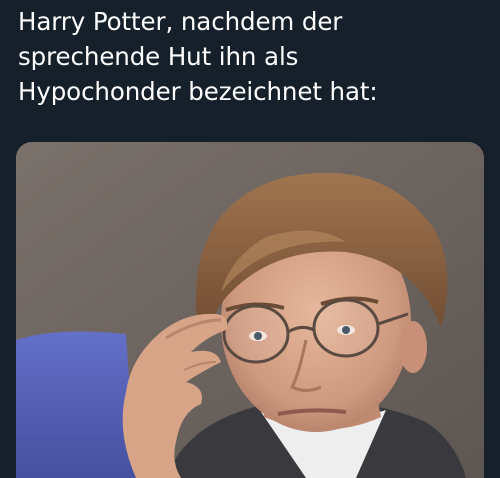 The width and height of the screenshot is (500, 478). What do you see at coordinates (413, 347) in the screenshot?
I see `ear` at bounding box center [413, 347].